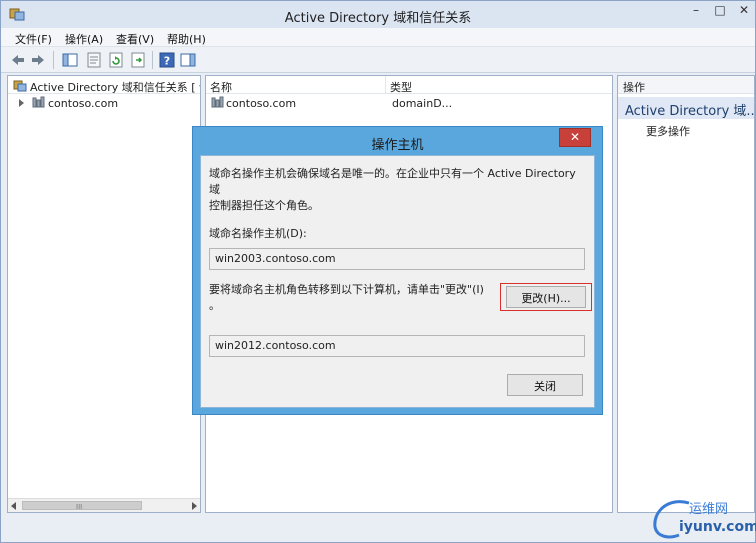 The width and height of the screenshot is (756, 543). I want to click on tree-item-contoso: contoso.com, so click(83, 103).